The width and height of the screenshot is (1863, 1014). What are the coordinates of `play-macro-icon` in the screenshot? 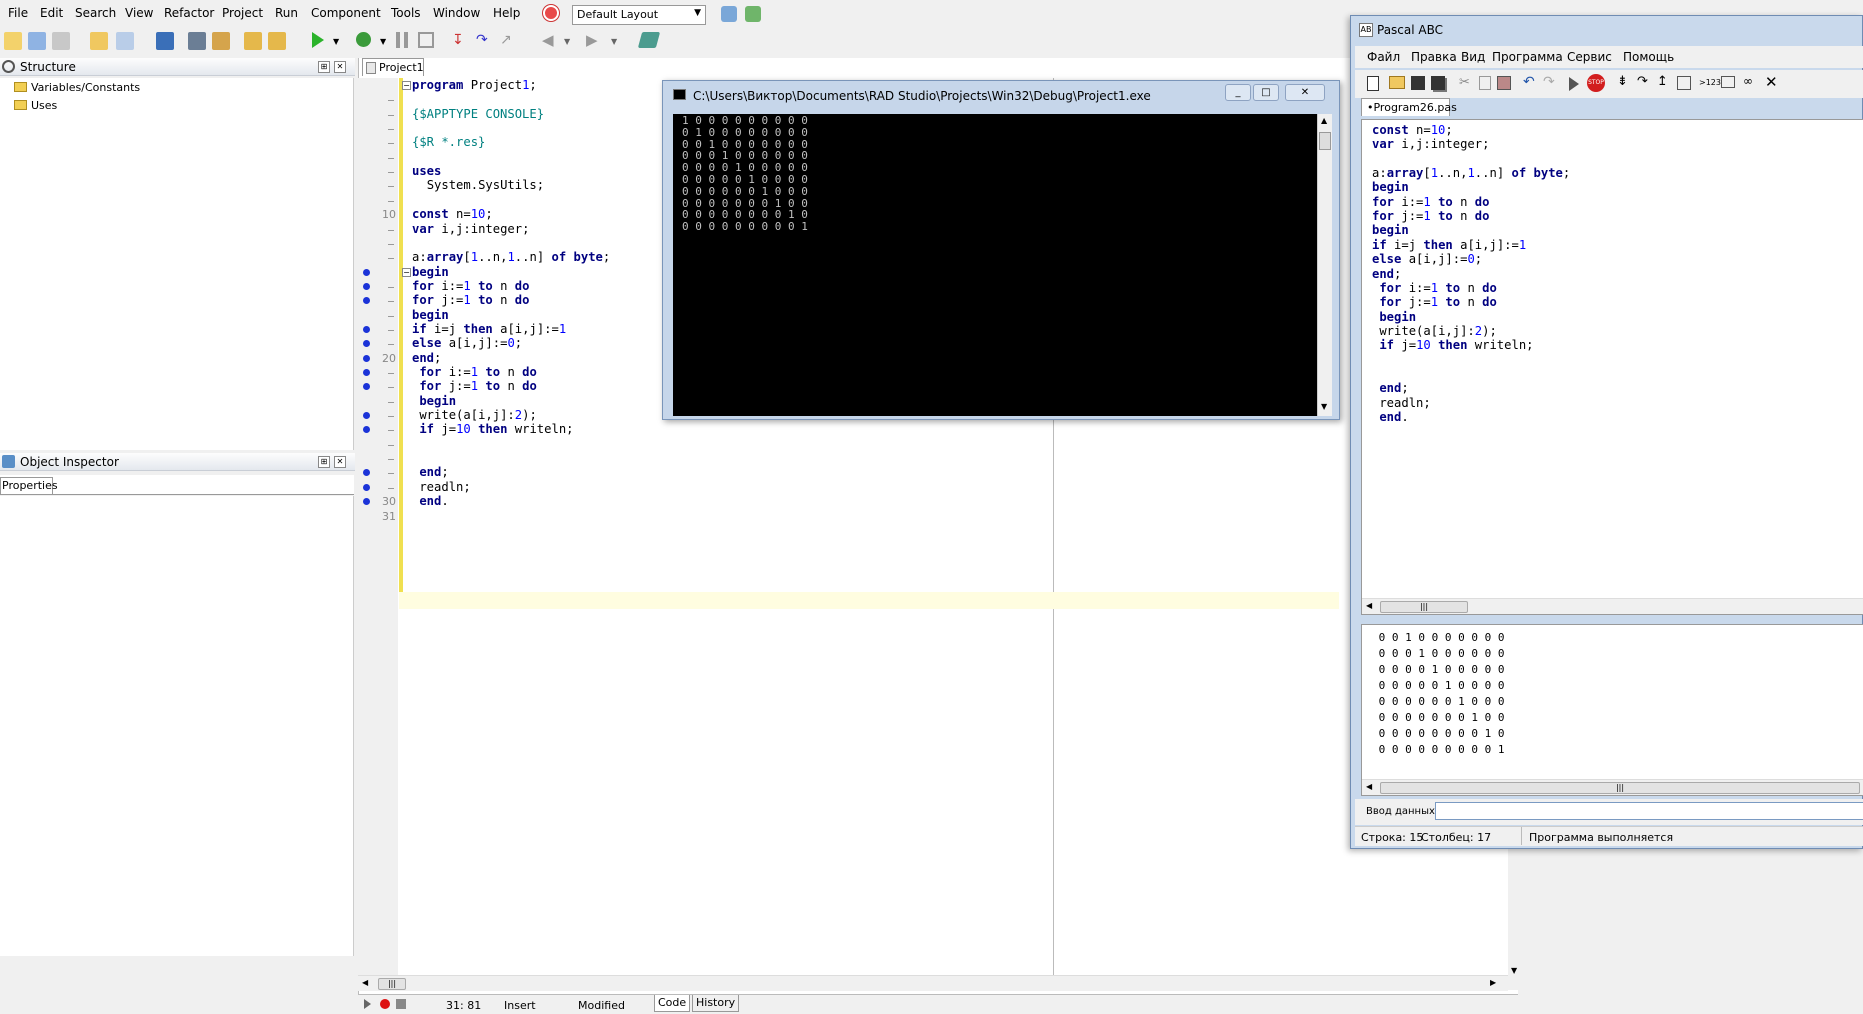 It's located at (367, 1004).